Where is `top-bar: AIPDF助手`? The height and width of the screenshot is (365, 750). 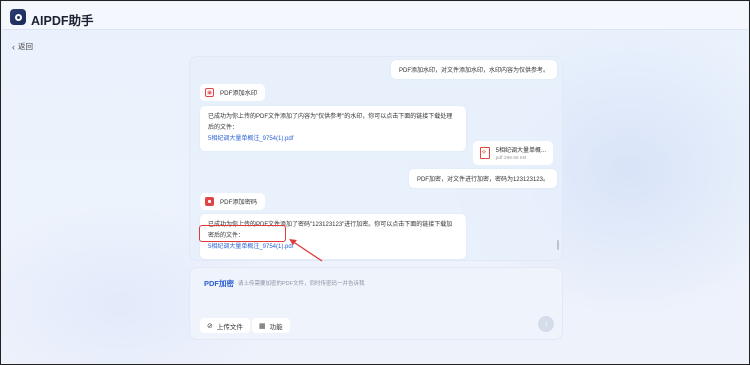
top-bar: AIPDF助手 is located at coordinates (375, 16).